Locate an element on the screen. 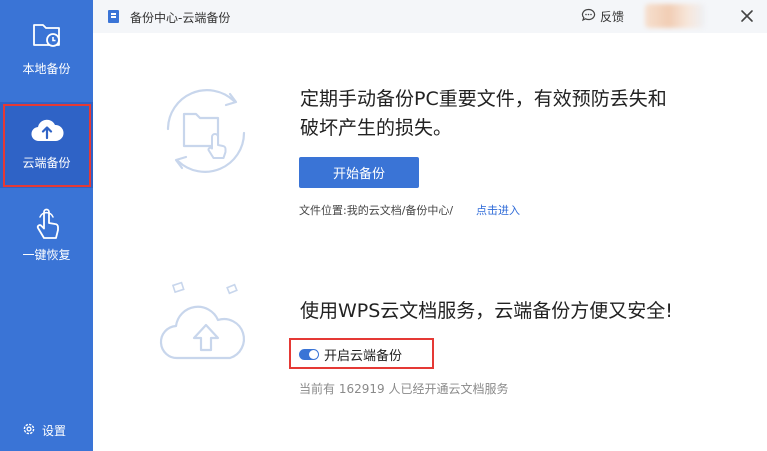 The width and height of the screenshot is (767, 451). cloud-backup-toggle-row: 开启云端备份 is located at coordinates (351, 355).